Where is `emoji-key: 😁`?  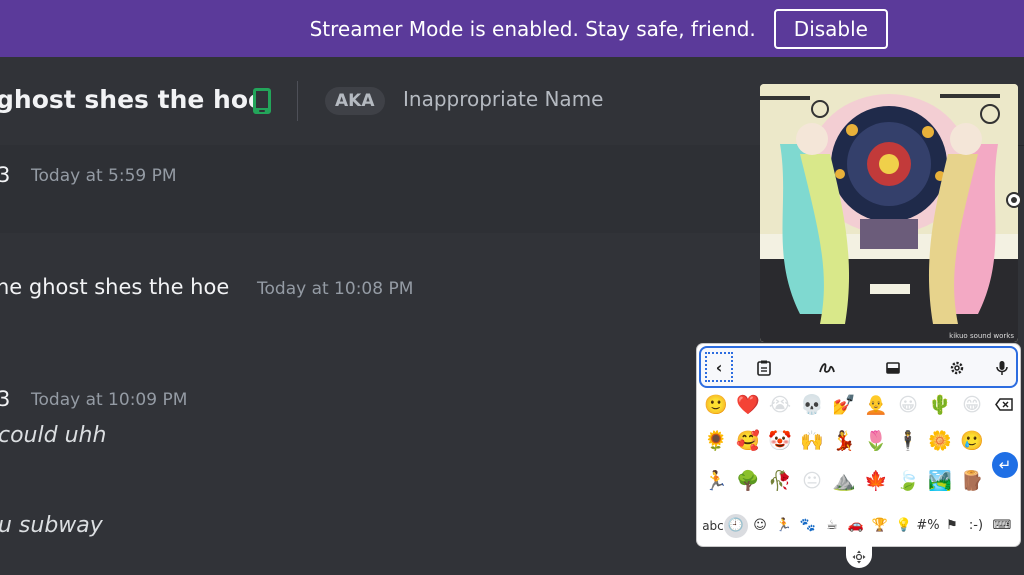
emoji-key: 😁 is located at coordinates (972, 405).